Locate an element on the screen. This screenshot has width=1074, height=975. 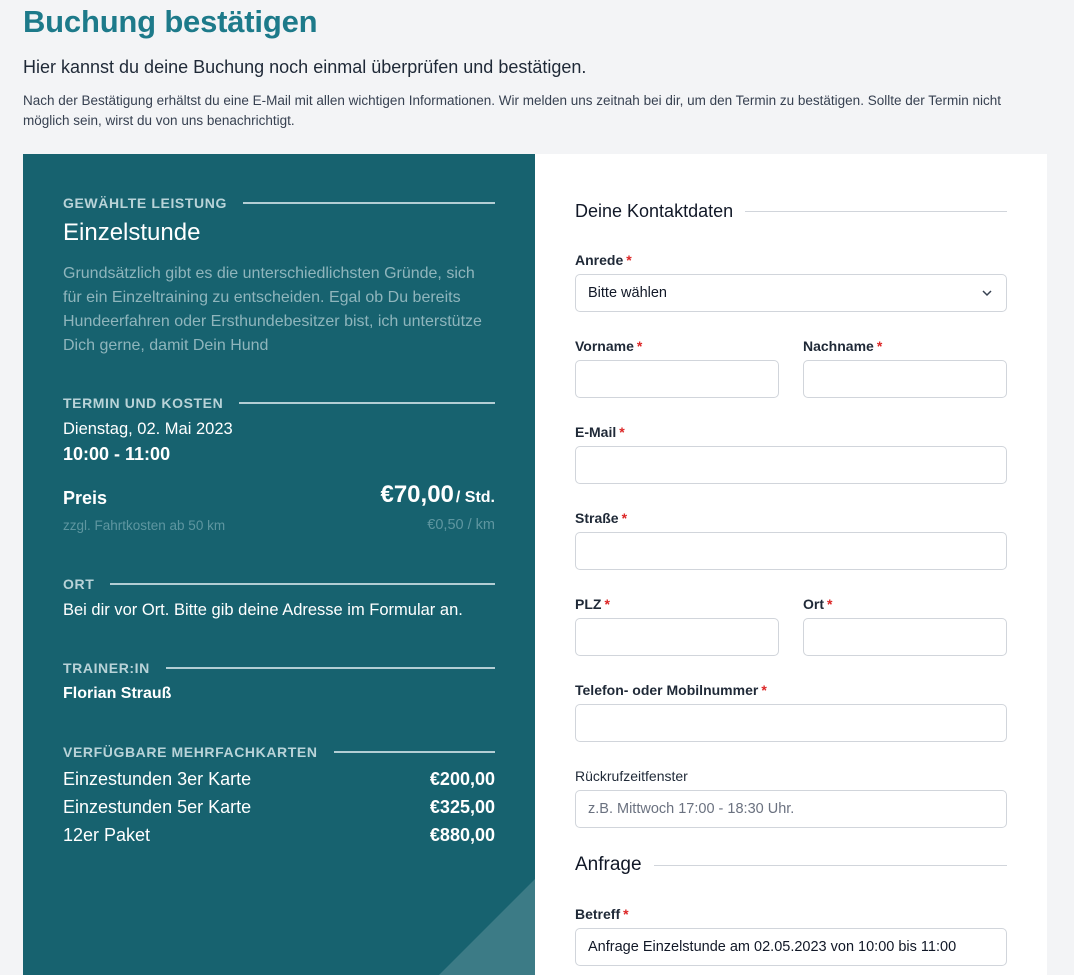
phone-field is located at coordinates (791, 723).